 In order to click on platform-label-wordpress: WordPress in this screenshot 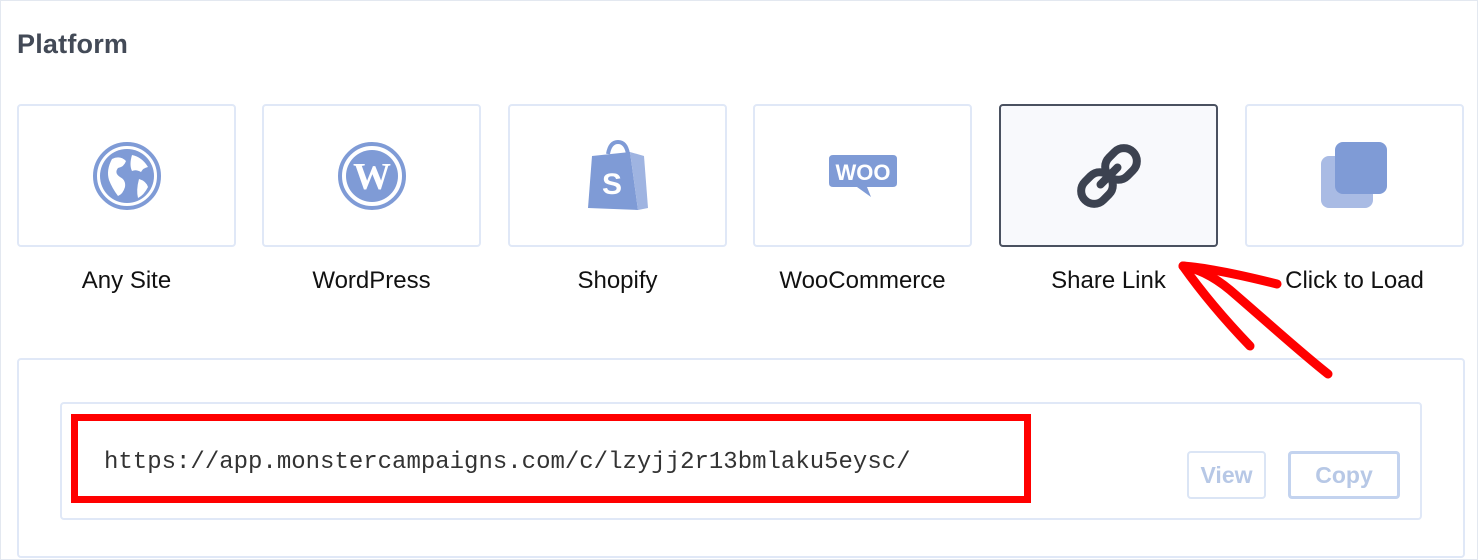, I will do `click(371, 280)`.